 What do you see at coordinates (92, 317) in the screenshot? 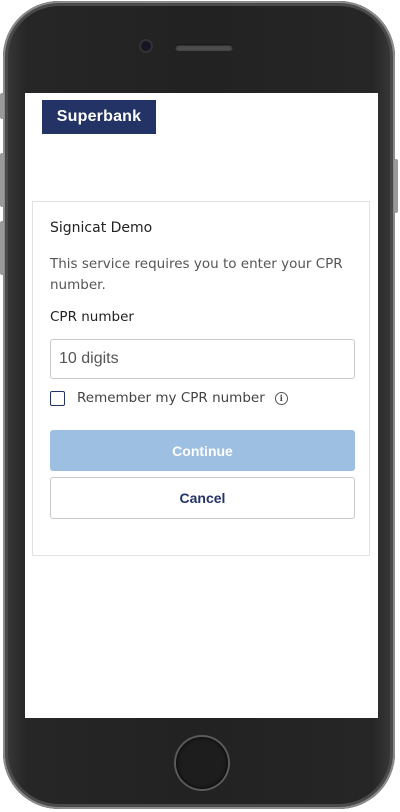
I see `cpr-field-label: CPR number` at bounding box center [92, 317].